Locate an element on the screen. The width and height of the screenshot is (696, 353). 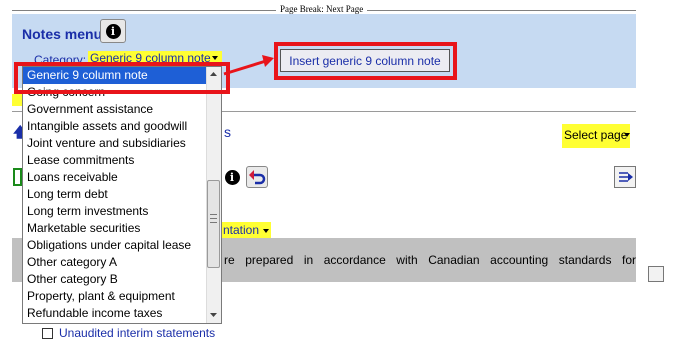
scroll-down-icon is located at coordinates (213, 315).